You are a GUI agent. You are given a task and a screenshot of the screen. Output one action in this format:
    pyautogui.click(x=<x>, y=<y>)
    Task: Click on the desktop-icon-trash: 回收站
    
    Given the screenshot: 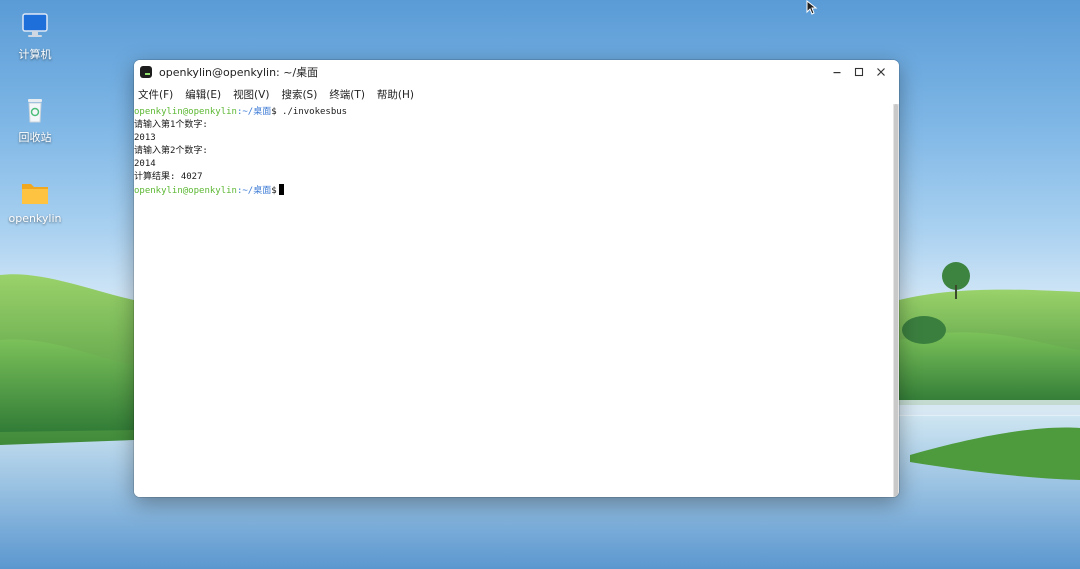 What is the action you would take?
    pyautogui.click(x=35, y=120)
    